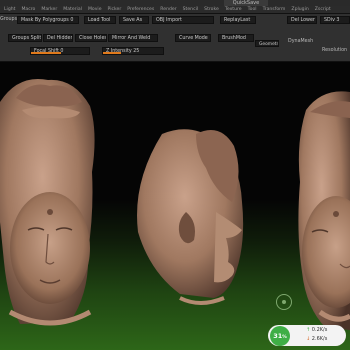  Describe the element at coordinates (28, 9) in the screenshot. I see `menu-item-macro: Macro` at that location.